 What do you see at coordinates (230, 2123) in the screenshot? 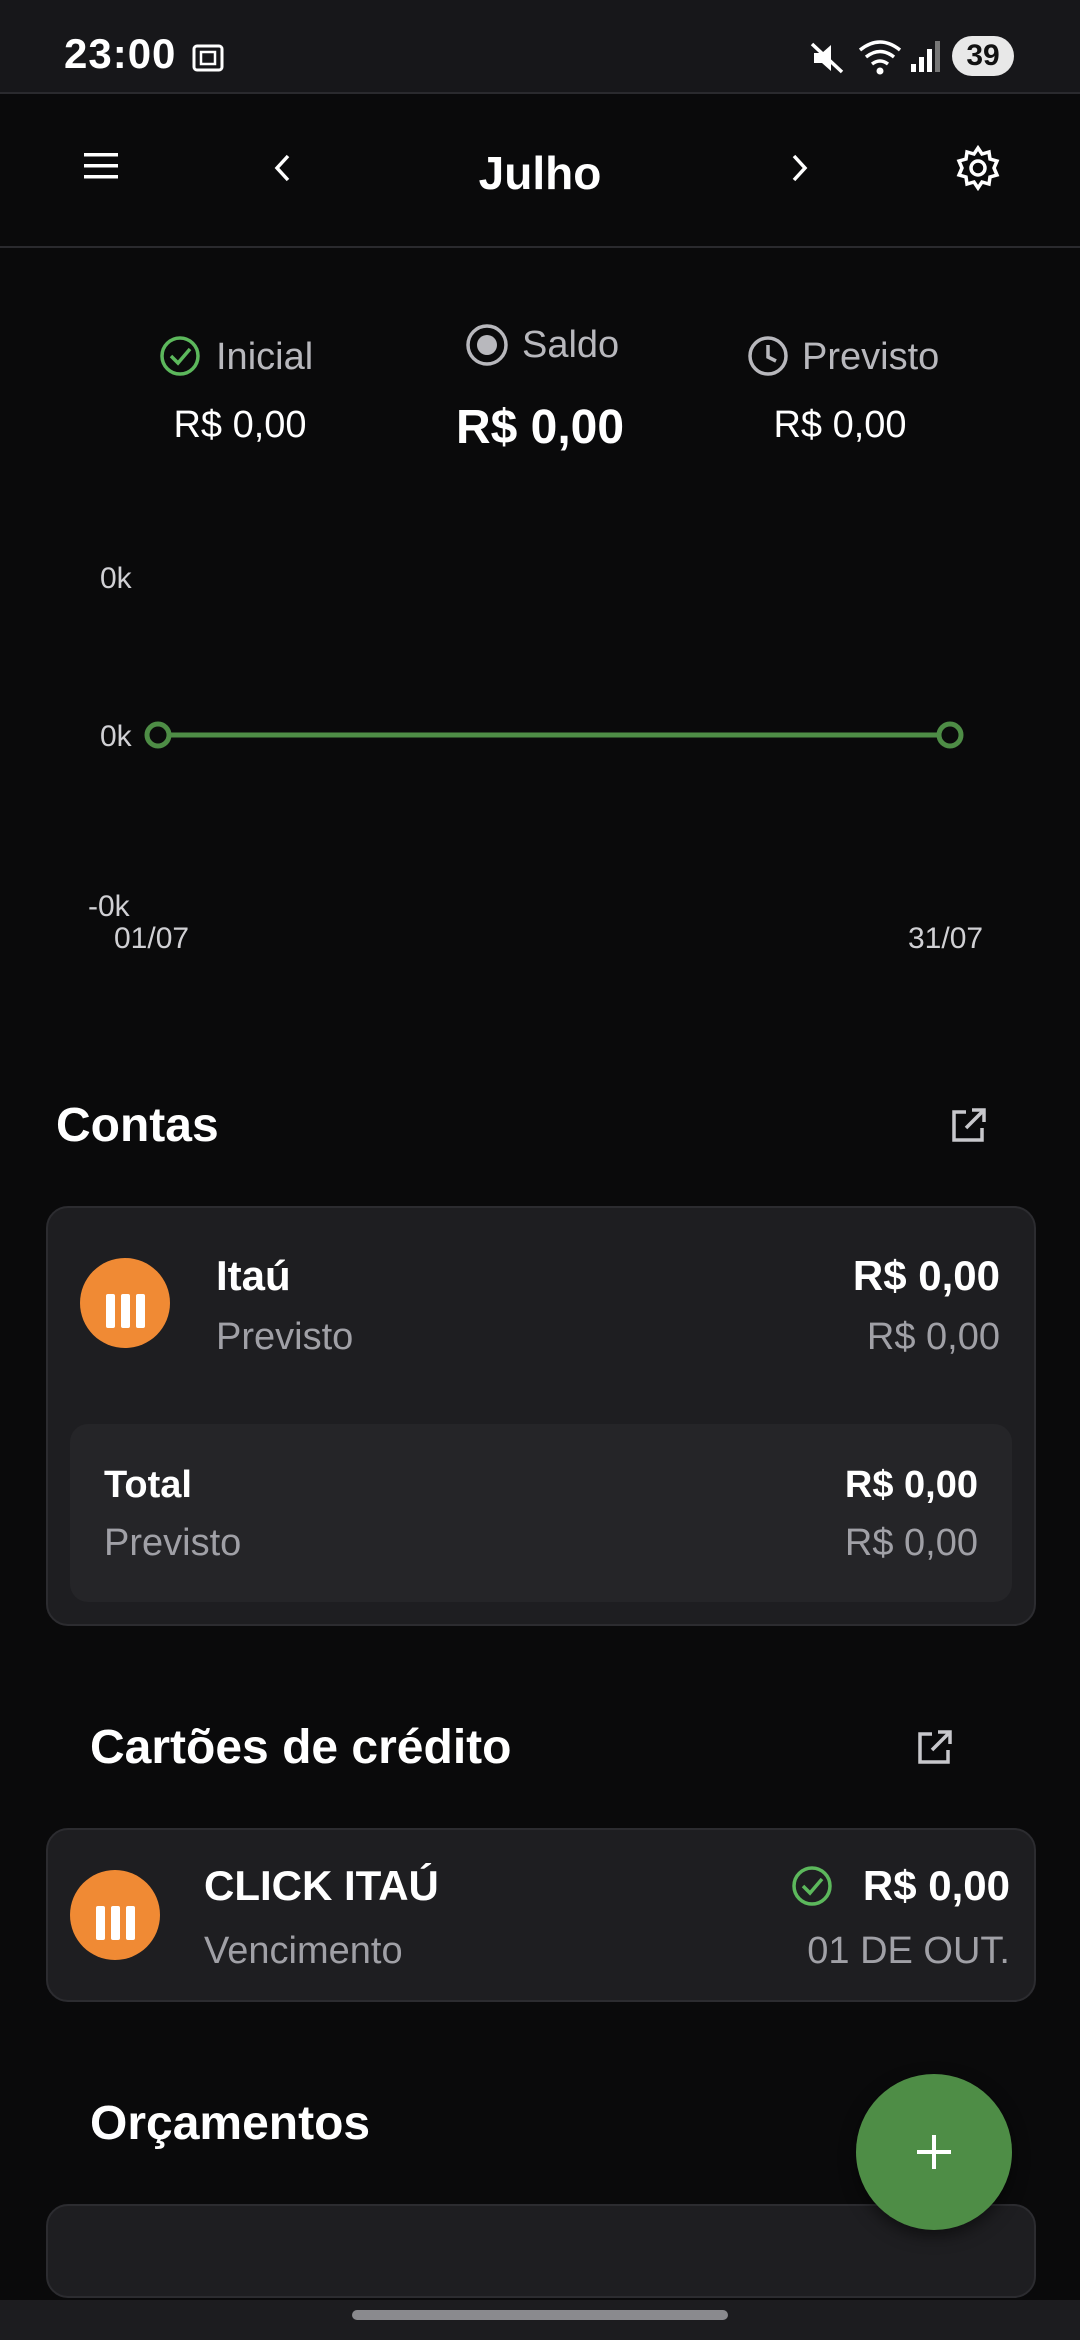
I see `budgets-section-title: Orçamentos` at bounding box center [230, 2123].